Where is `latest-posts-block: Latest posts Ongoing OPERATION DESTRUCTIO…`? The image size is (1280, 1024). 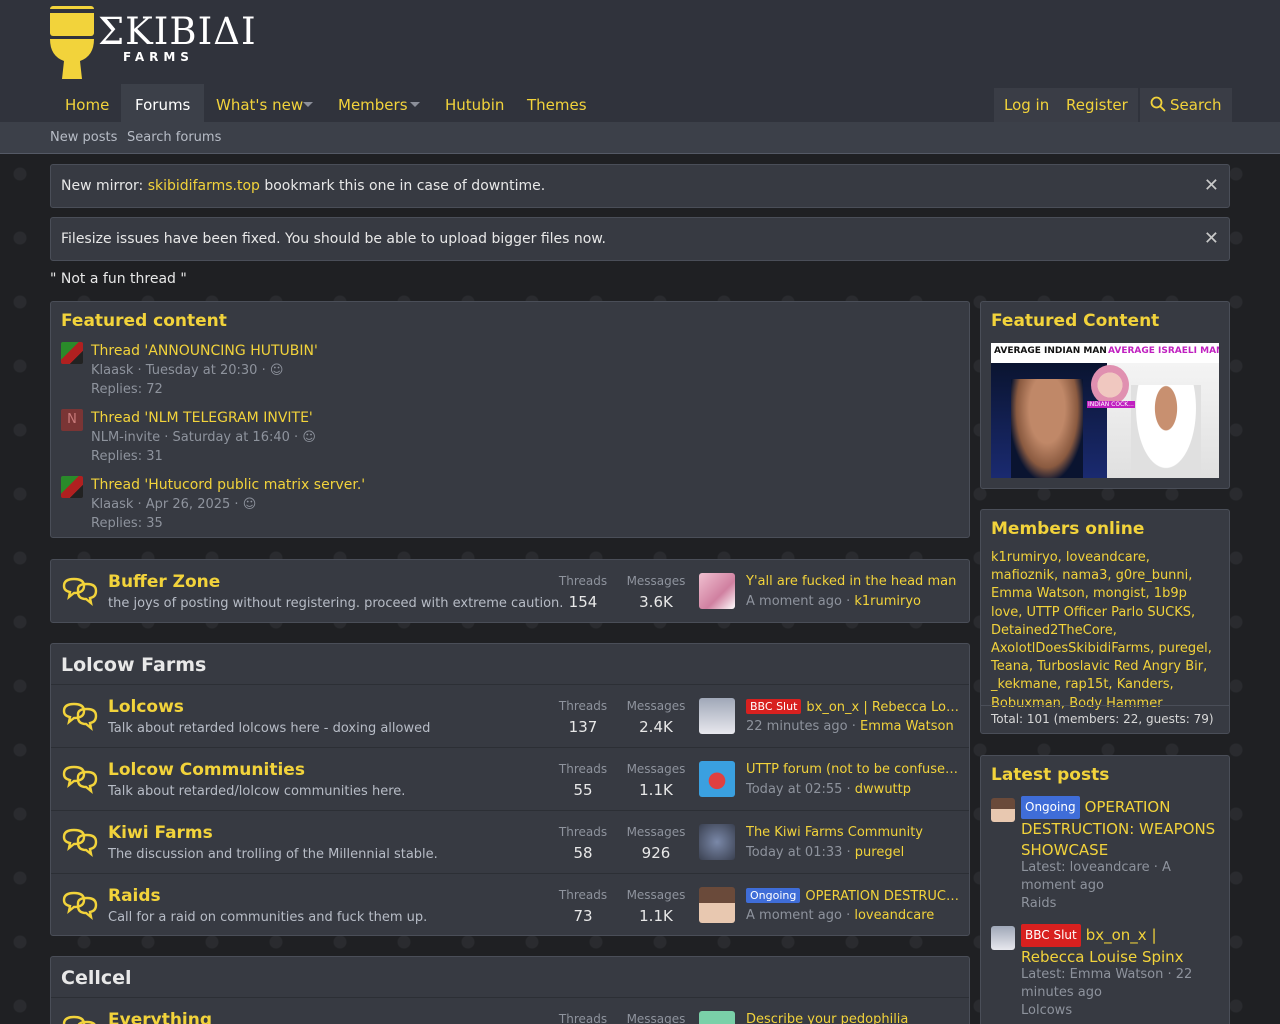 latest-posts-block: Latest posts Ongoing OPERATION DESTRUCTIO… is located at coordinates (1105, 889).